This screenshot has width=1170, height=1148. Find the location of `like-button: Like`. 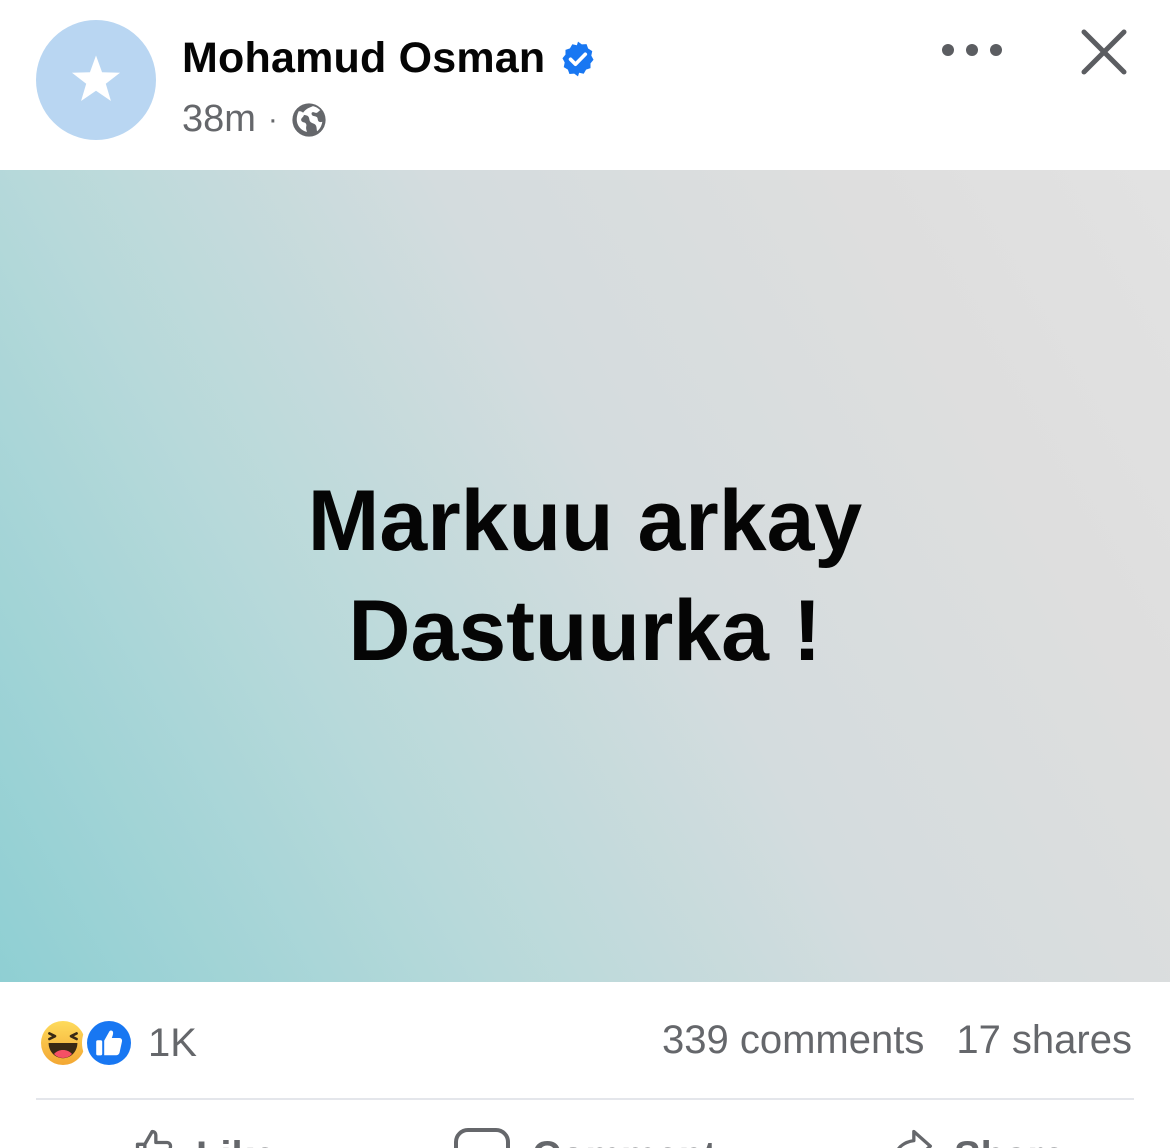

like-button: Like is located at coordinates (204, 1137).